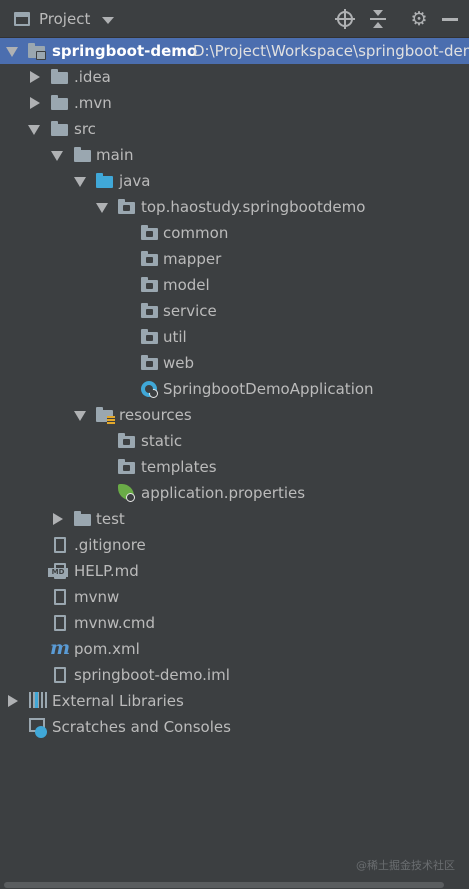 Image resolution: width=469 pixels, height=889 pixels. Describe the element at coordinates (149, 389) in the screenshot. I see `spring-boot-class-icon` at that location.